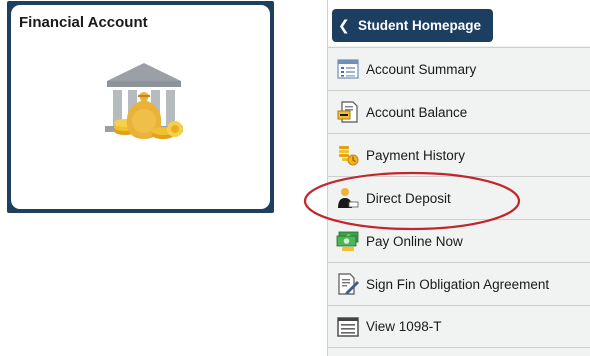 The height and width of the screenshot is (356, 590). I want to click on nav-item-account-summary: Account Summary, so click(459, 68).